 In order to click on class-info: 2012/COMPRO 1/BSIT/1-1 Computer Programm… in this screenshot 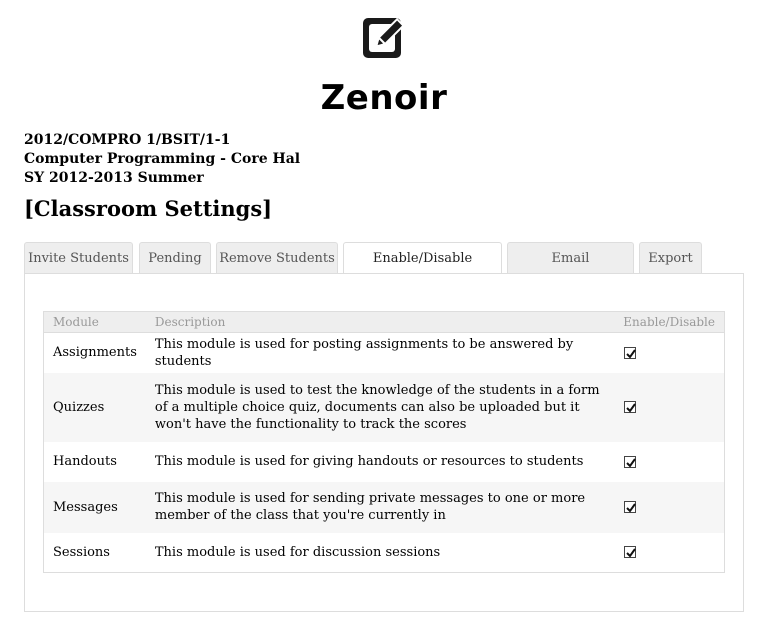, I will do `click(162, 159)`.